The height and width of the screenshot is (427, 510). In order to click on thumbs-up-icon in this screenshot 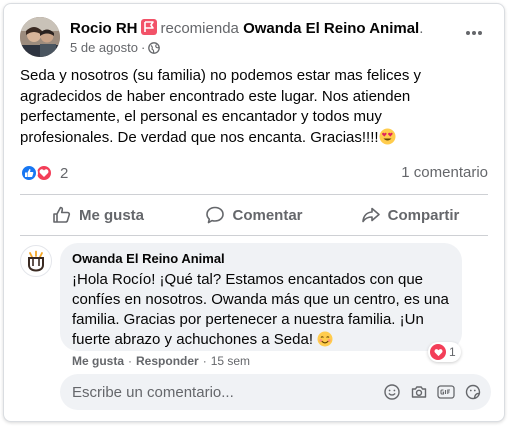, I will do `click(62, 214)`.